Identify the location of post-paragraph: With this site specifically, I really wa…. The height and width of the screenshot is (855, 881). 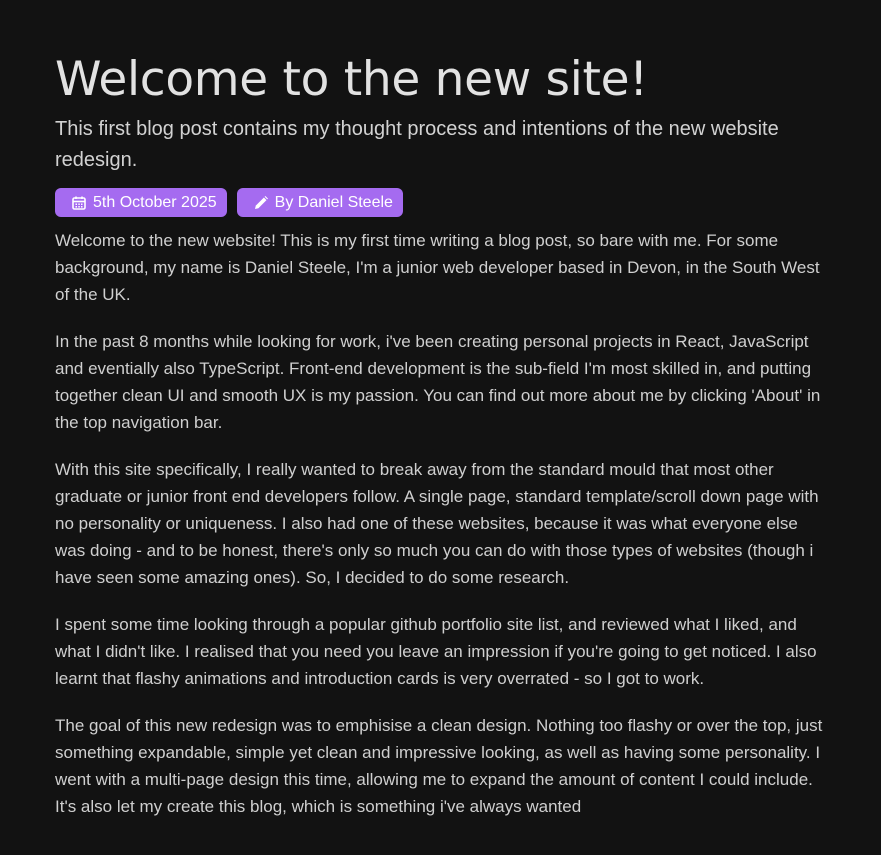
(437, 523).